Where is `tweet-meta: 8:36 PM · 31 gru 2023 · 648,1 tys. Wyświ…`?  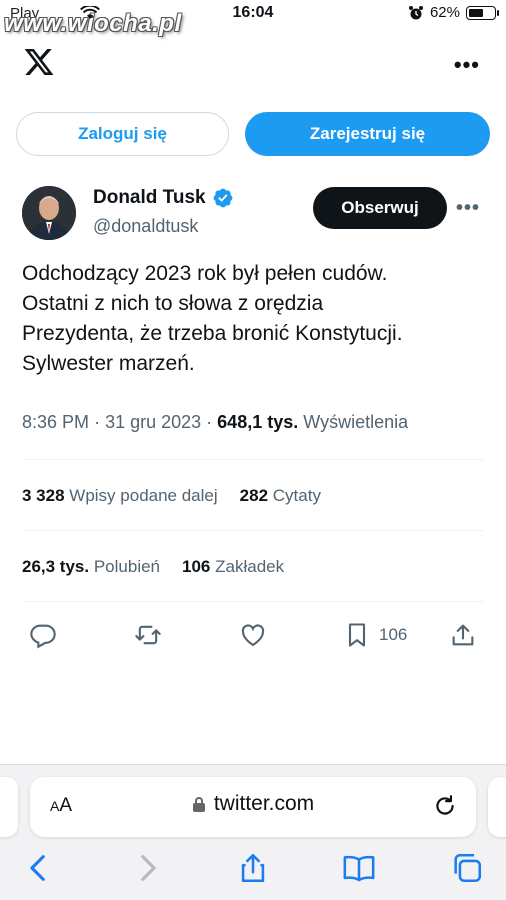 tweet-meta: 8:36 PM · 31 gru 2023 · 648,1 tys. Wyświ… is located at coordinates (215, 422).